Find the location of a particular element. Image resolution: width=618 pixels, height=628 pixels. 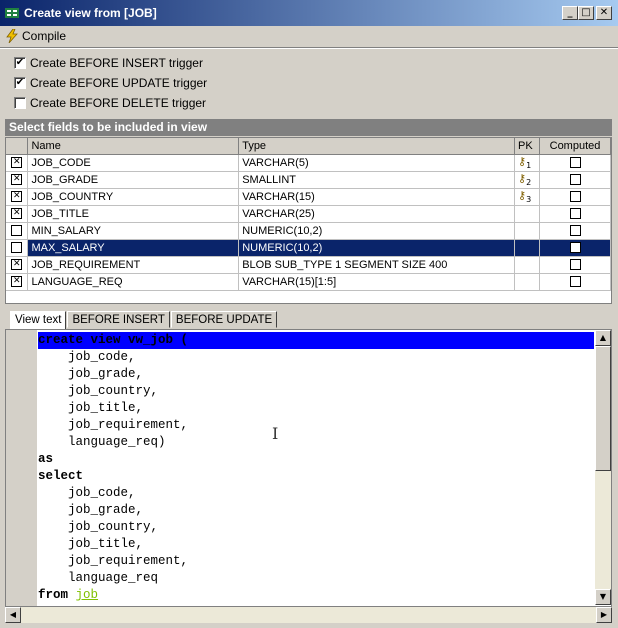

field-name: JOB_REQUIREMENT is located at coordinates (133, 265).